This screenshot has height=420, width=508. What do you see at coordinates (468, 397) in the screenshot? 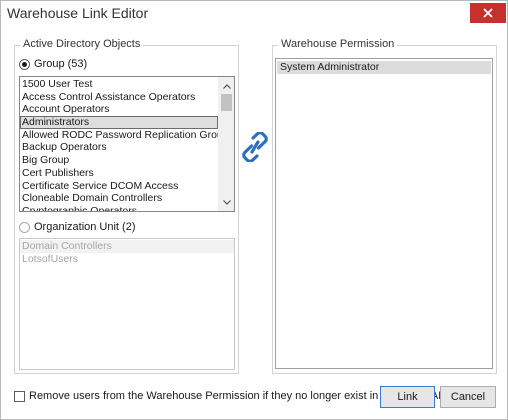
I see `cancel-button: Cancel` at bounding box center [468, 397].